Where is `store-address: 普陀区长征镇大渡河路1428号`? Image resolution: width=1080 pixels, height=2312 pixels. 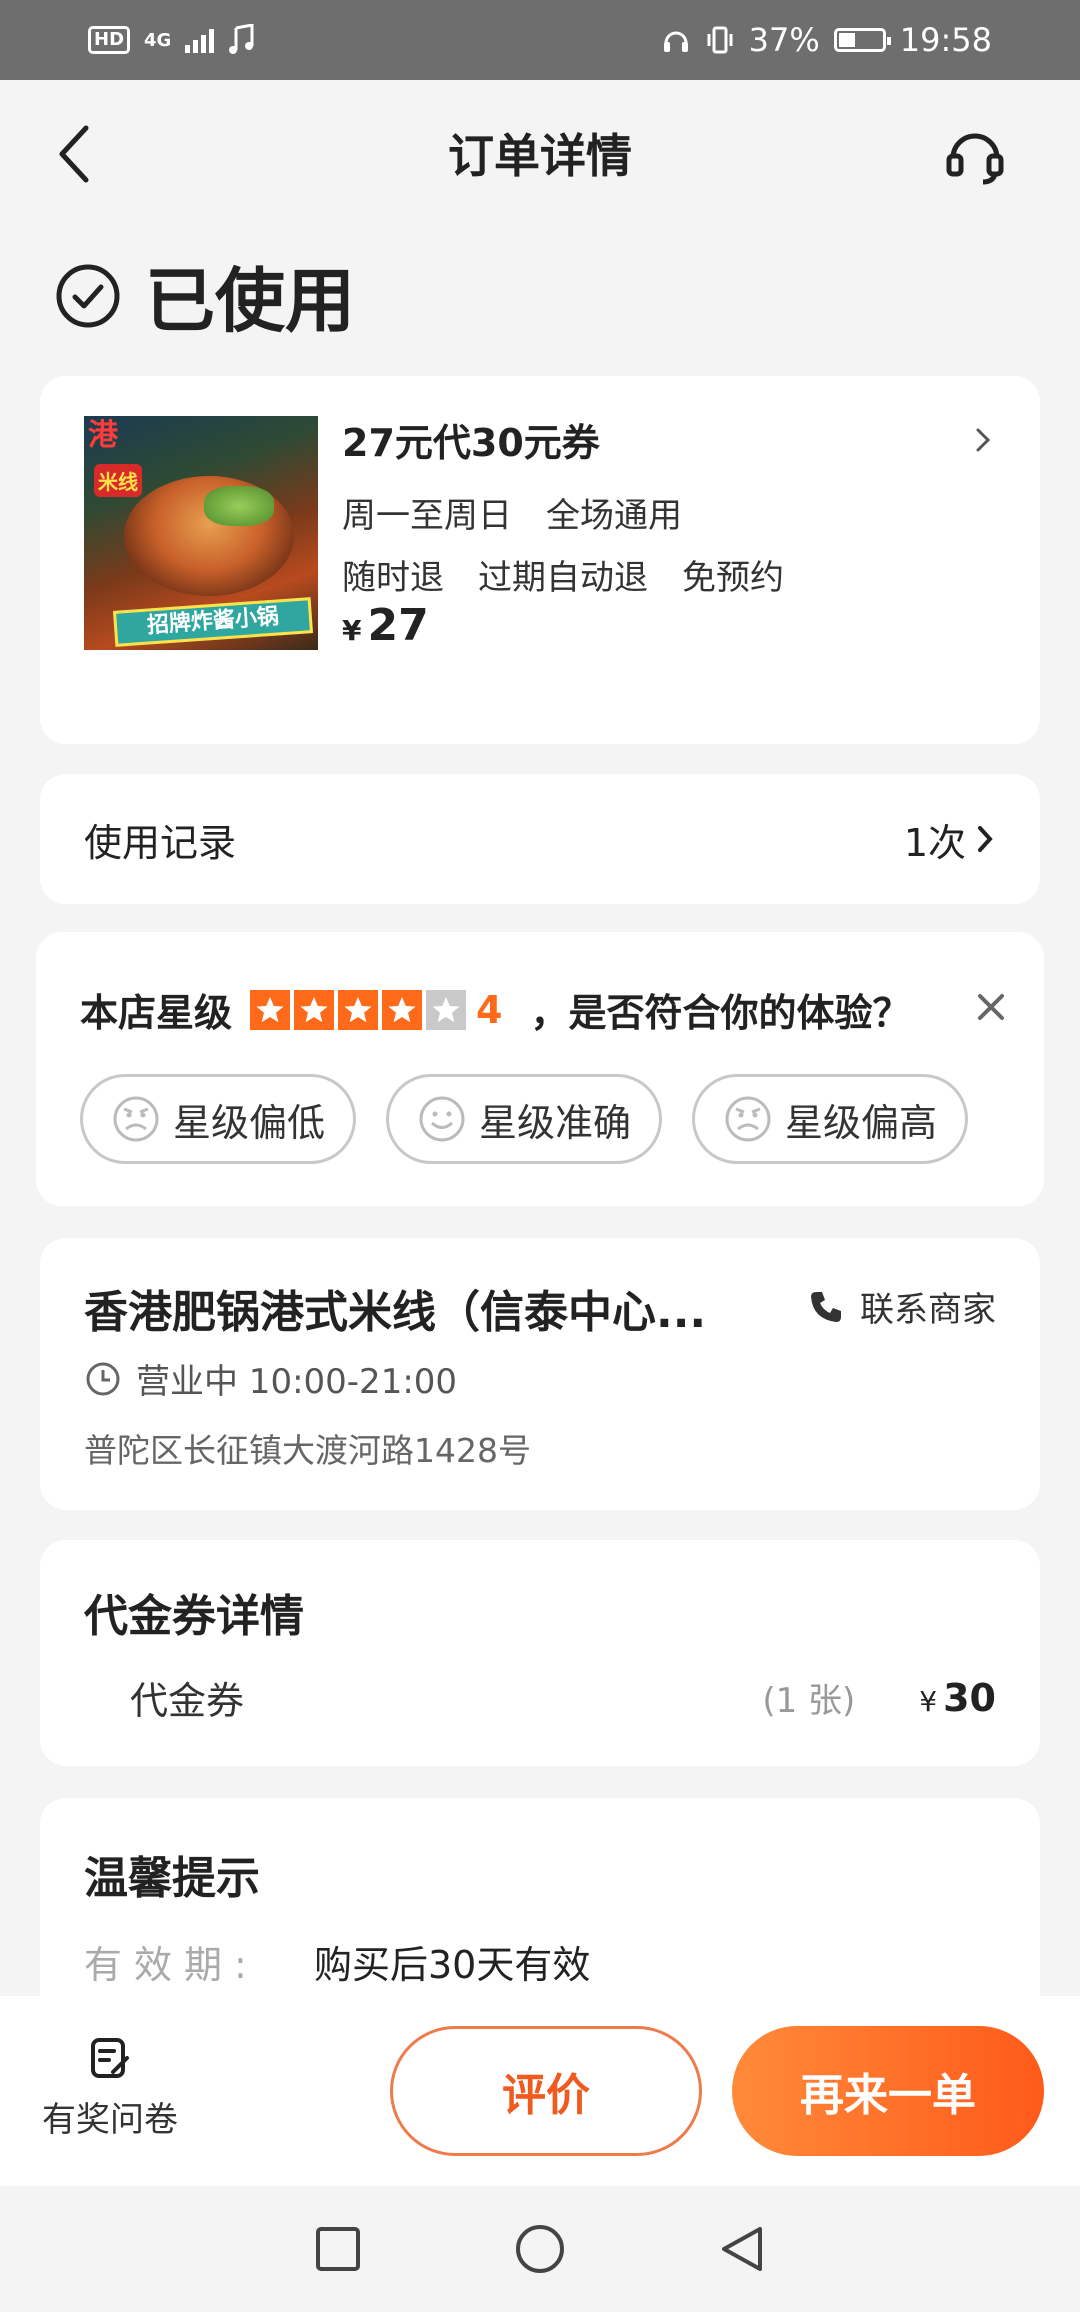
store-address: 普陀区长征镇大渡河路1428号 is located at coordinates (307, 1450).